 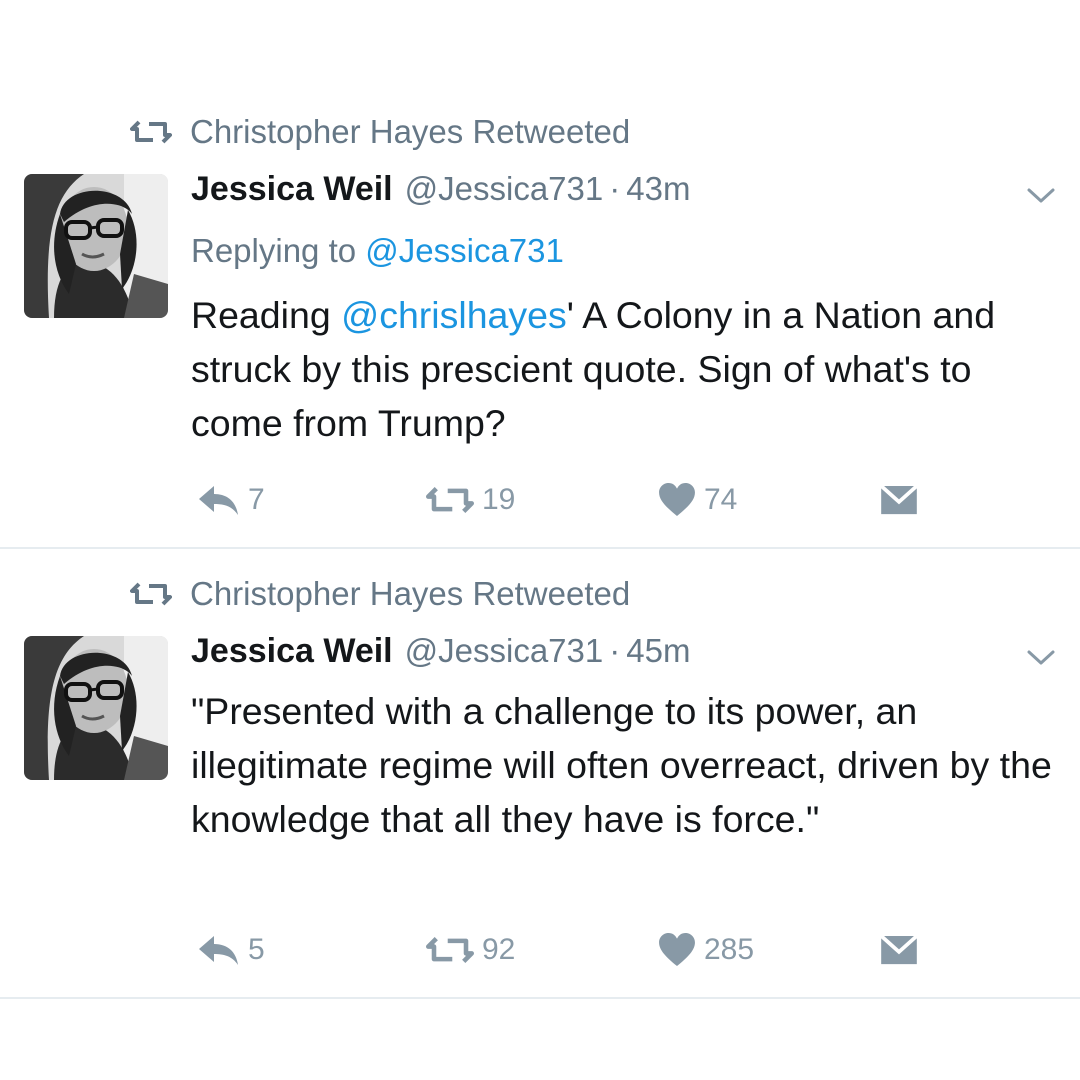 What do you see at coordinates (499, 949) in the screenshot?
I see `retweet-count: 92` at bounding box center [499, 949].